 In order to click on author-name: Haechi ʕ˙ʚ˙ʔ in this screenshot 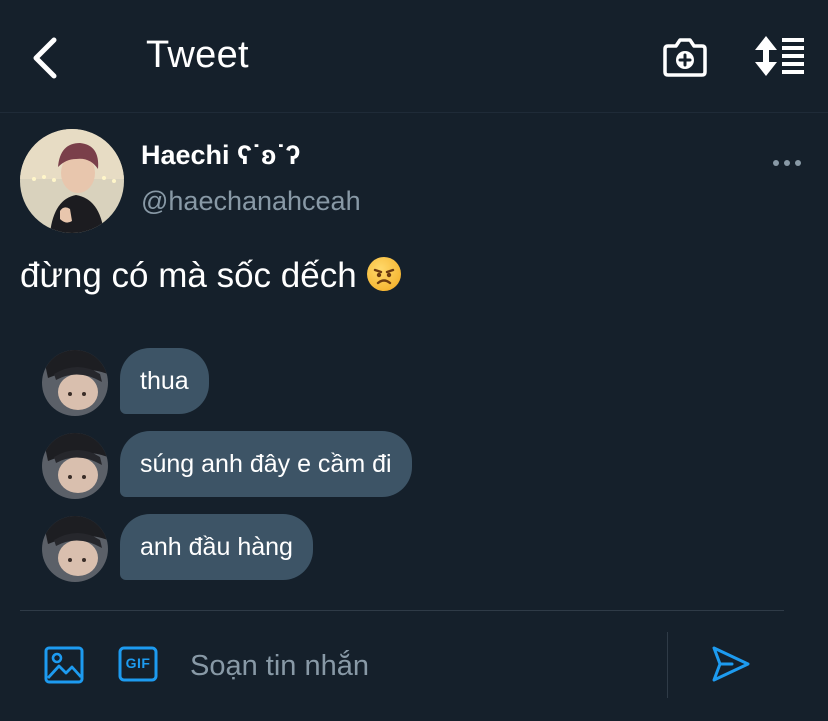, I will do `click(220, 155)`.